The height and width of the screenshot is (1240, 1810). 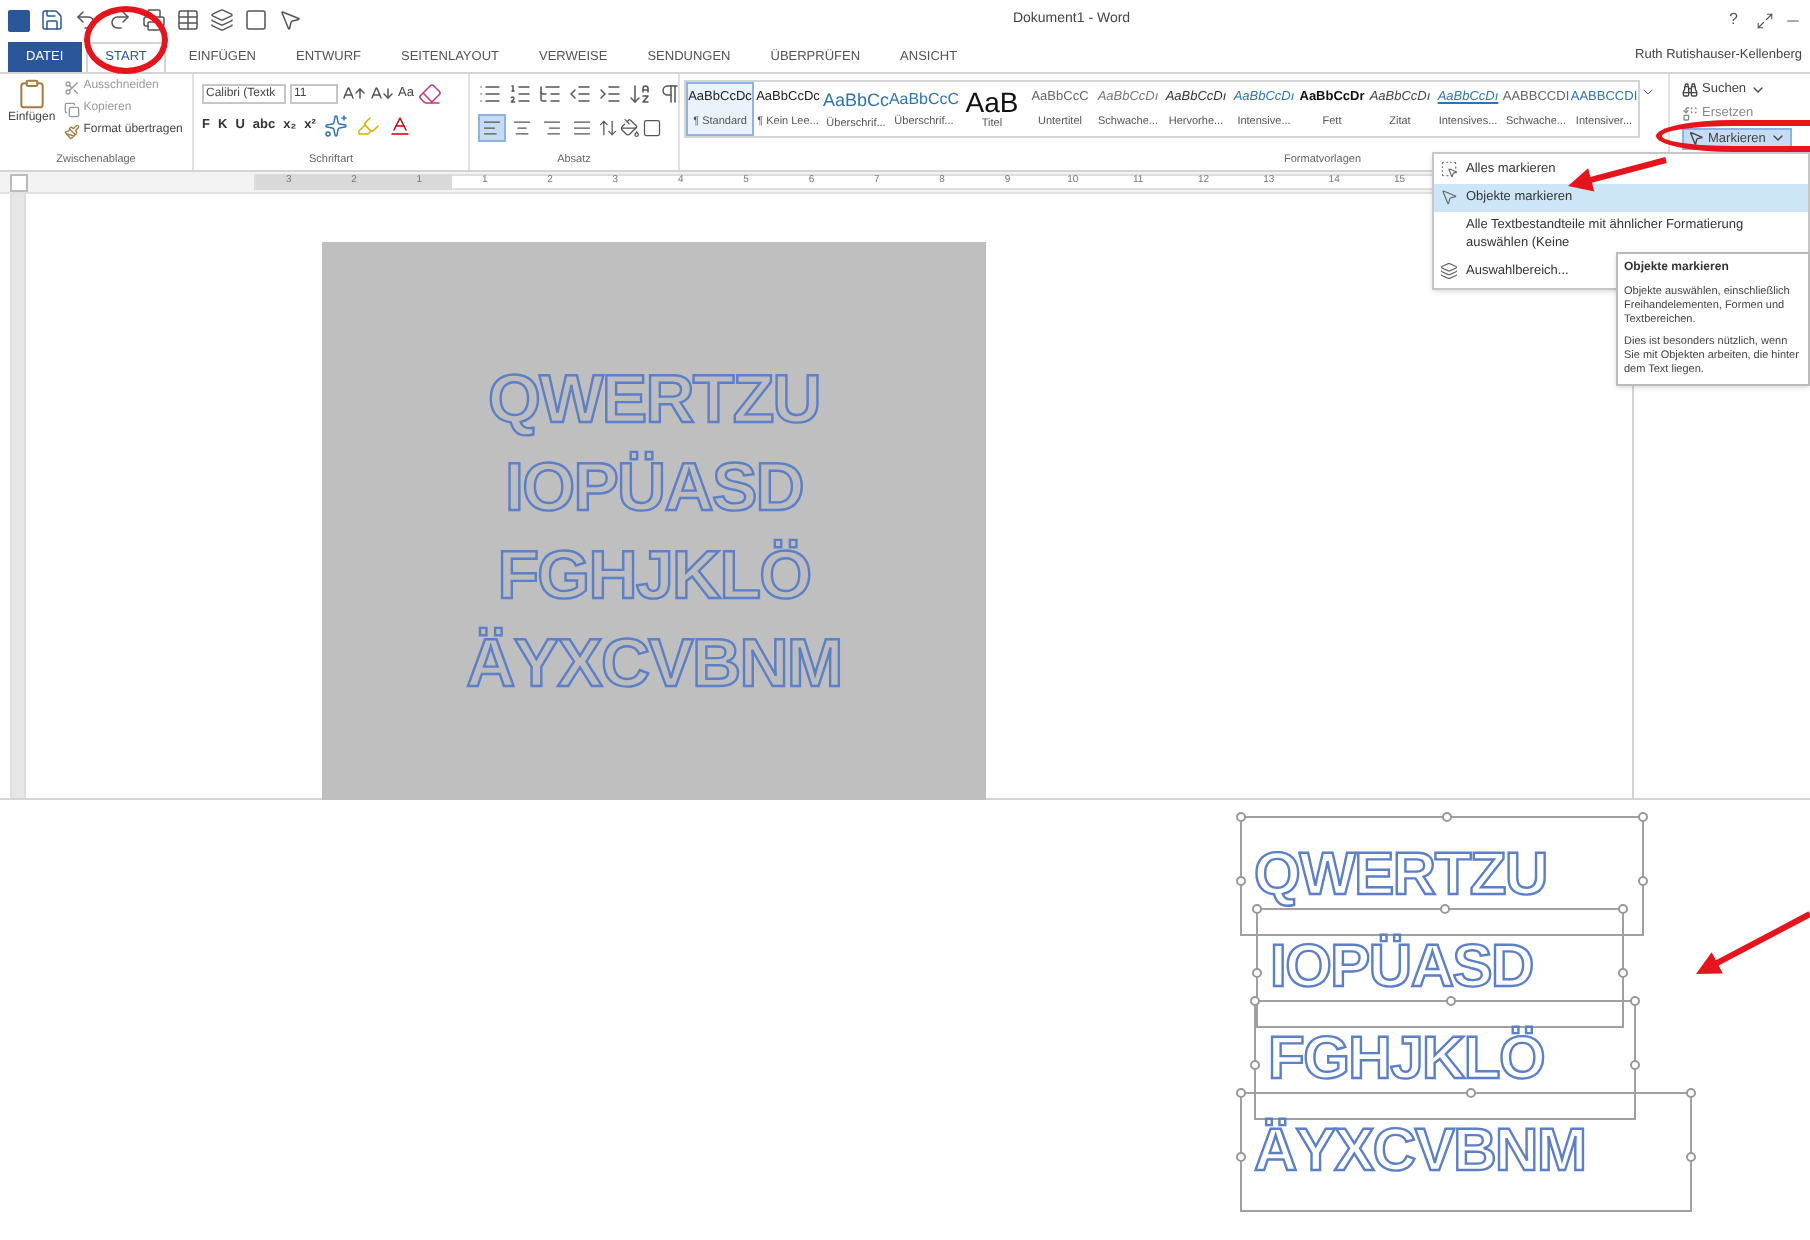 What do you see at coordinates (992, 102) in the screenshot?
I see `style-preview: AaB` at bounding box center [992, 102].